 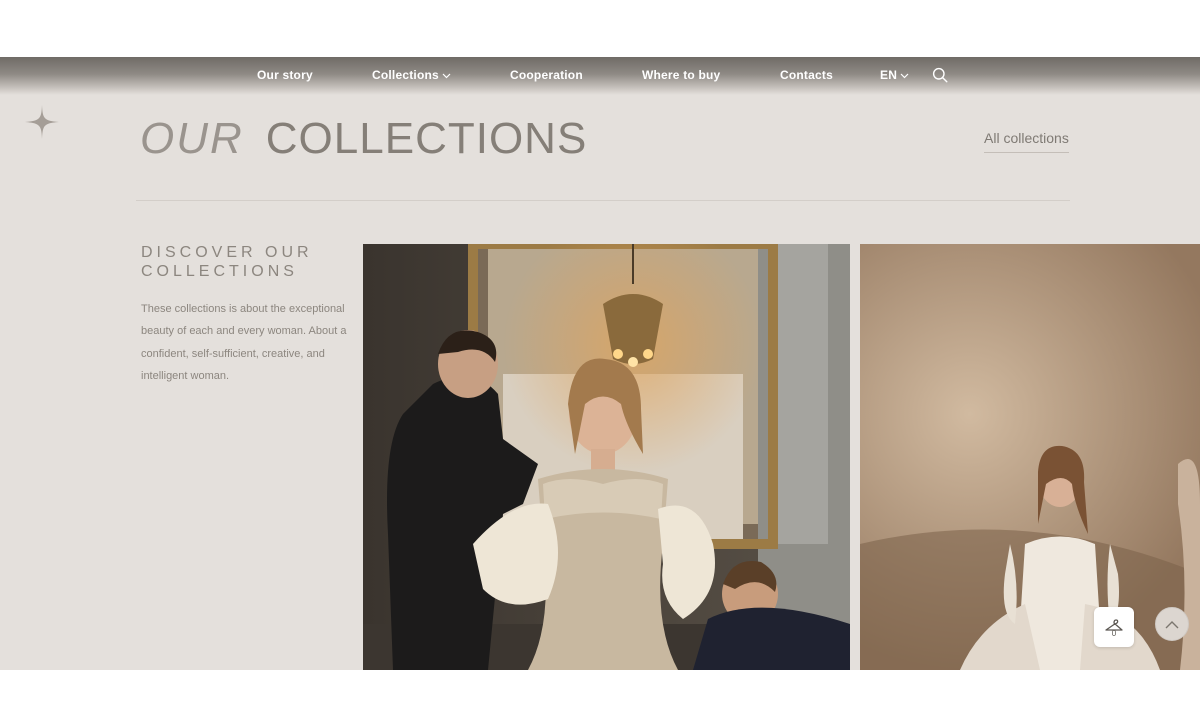 What do you see at coordinates (806, 75) in the screenshot?
I see `nav-contacts: Contacts` at bounding box center [806, 75].